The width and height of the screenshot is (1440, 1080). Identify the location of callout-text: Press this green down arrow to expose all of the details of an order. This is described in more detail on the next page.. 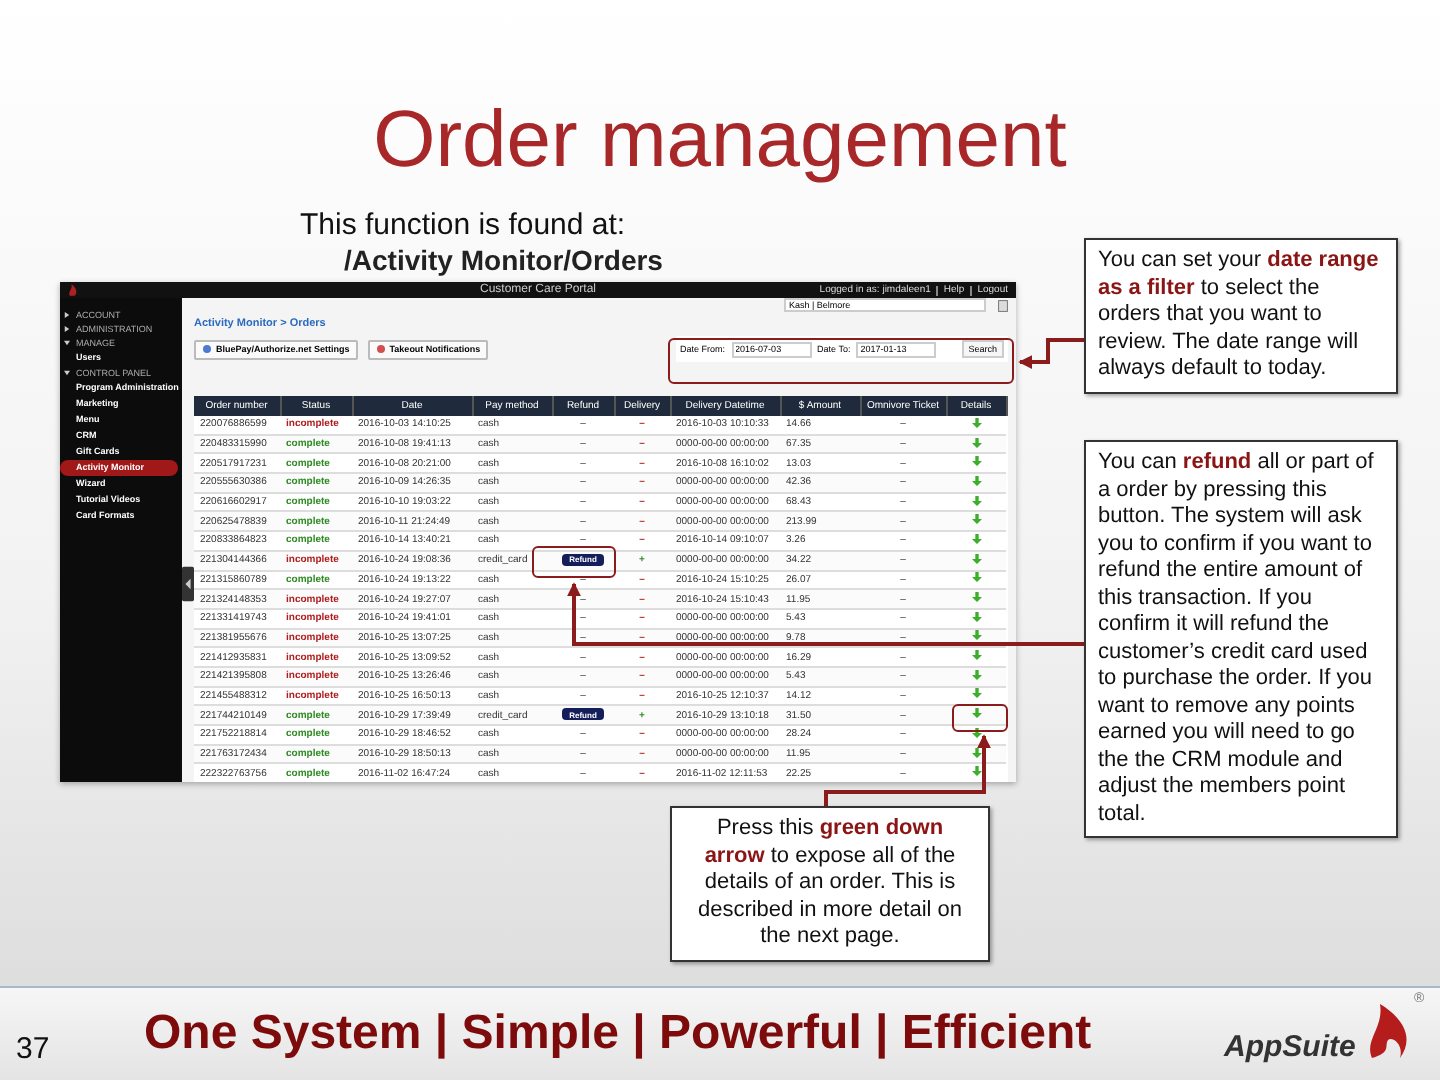
(830, 883).